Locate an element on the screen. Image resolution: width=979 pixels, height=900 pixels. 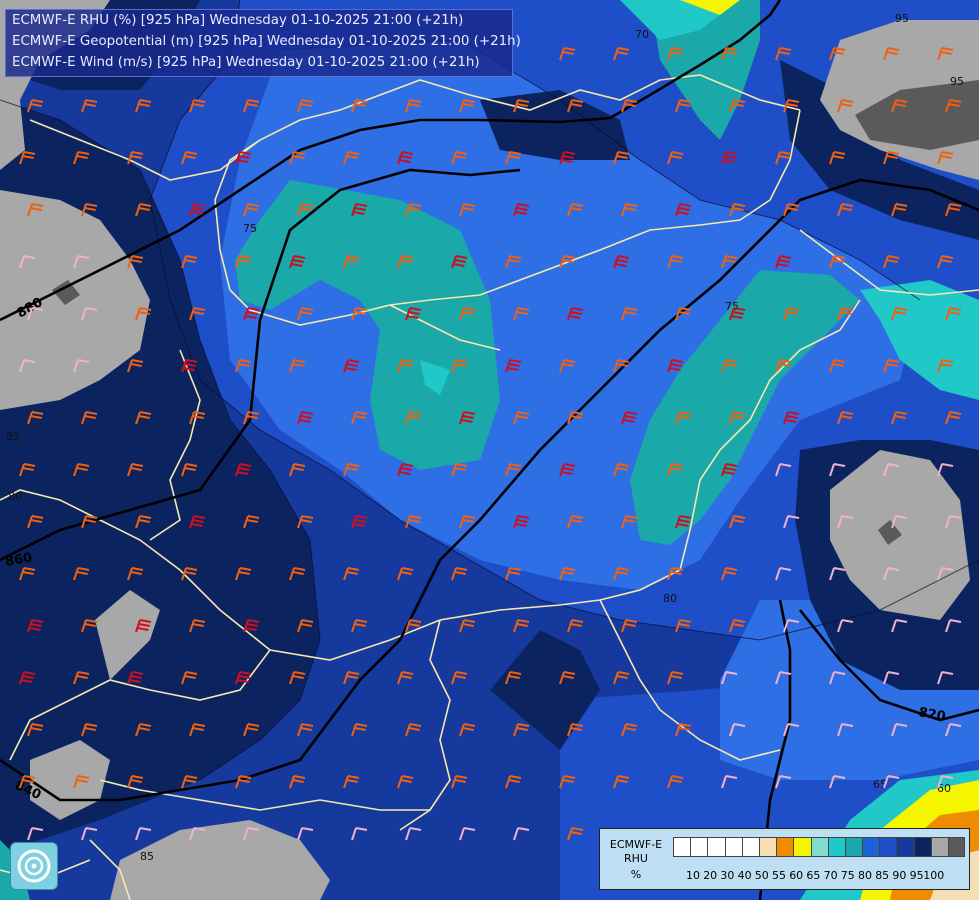
legend-tick-label: 70 is located at coordinates (830, 875).